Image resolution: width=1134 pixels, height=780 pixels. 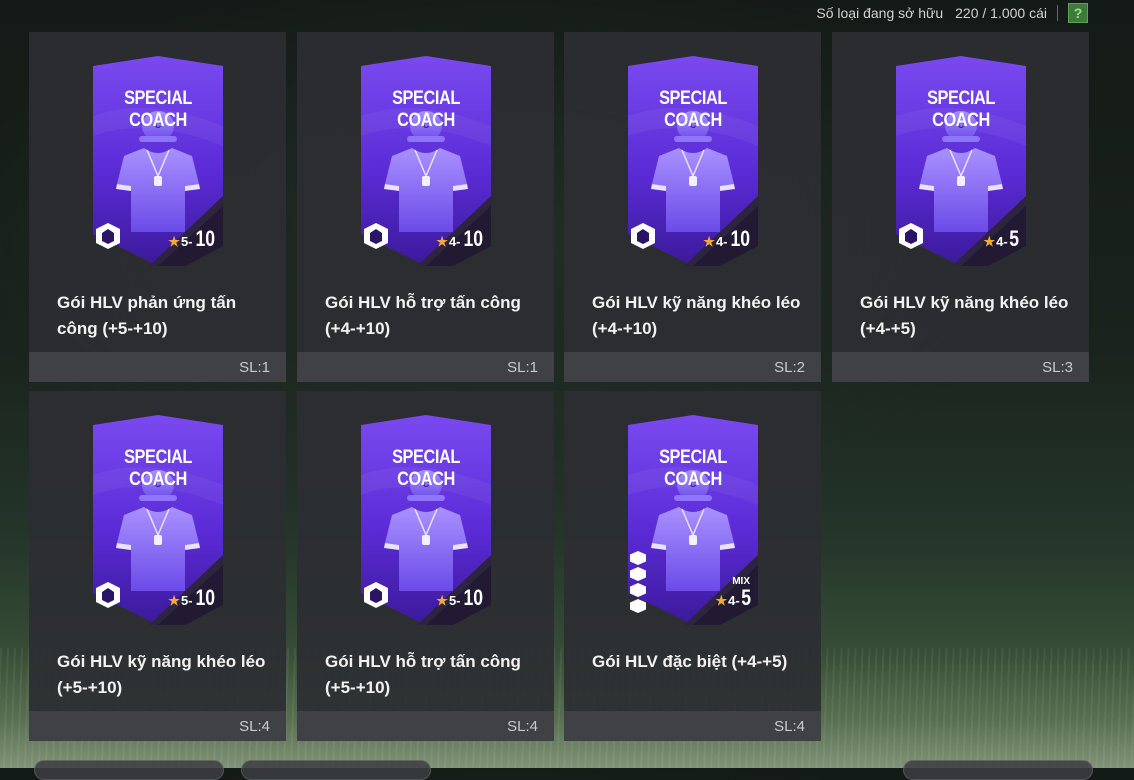 I want to click on pack-name: Gói HLV phản ứng tấn công (+5-+10), so click(x=147, y=315).